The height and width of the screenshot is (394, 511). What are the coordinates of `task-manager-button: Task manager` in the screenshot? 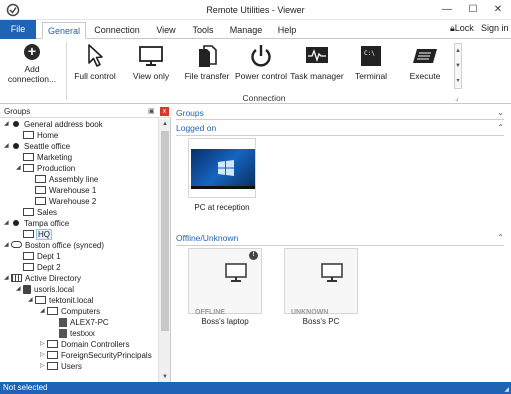 It's located at (317, 65).